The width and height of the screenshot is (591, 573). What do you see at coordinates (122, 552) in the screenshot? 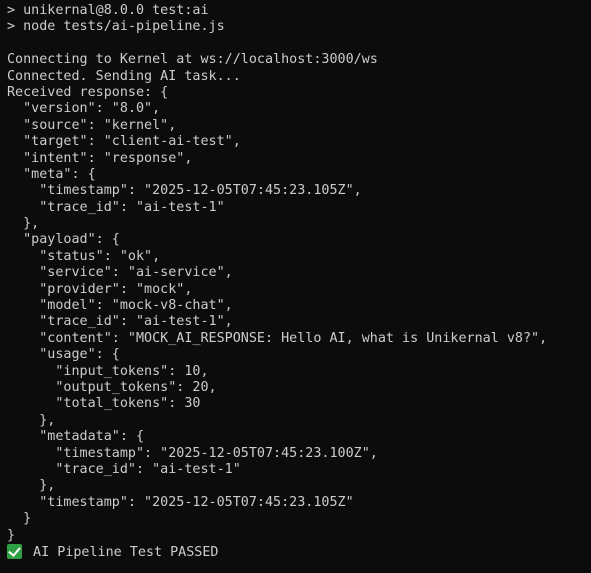
I see `test-passed-text: AI Pipeline Test PASSED` at bounding box center [122, 552].